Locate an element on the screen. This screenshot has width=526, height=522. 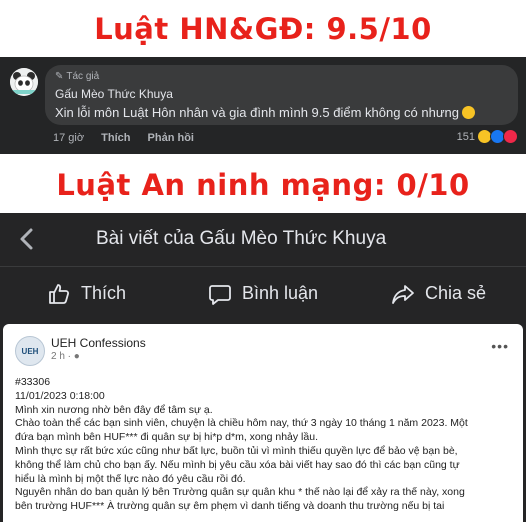
comment-author-name: Gấu Mèo Thức Khuya is located at coordinates (114, 94).